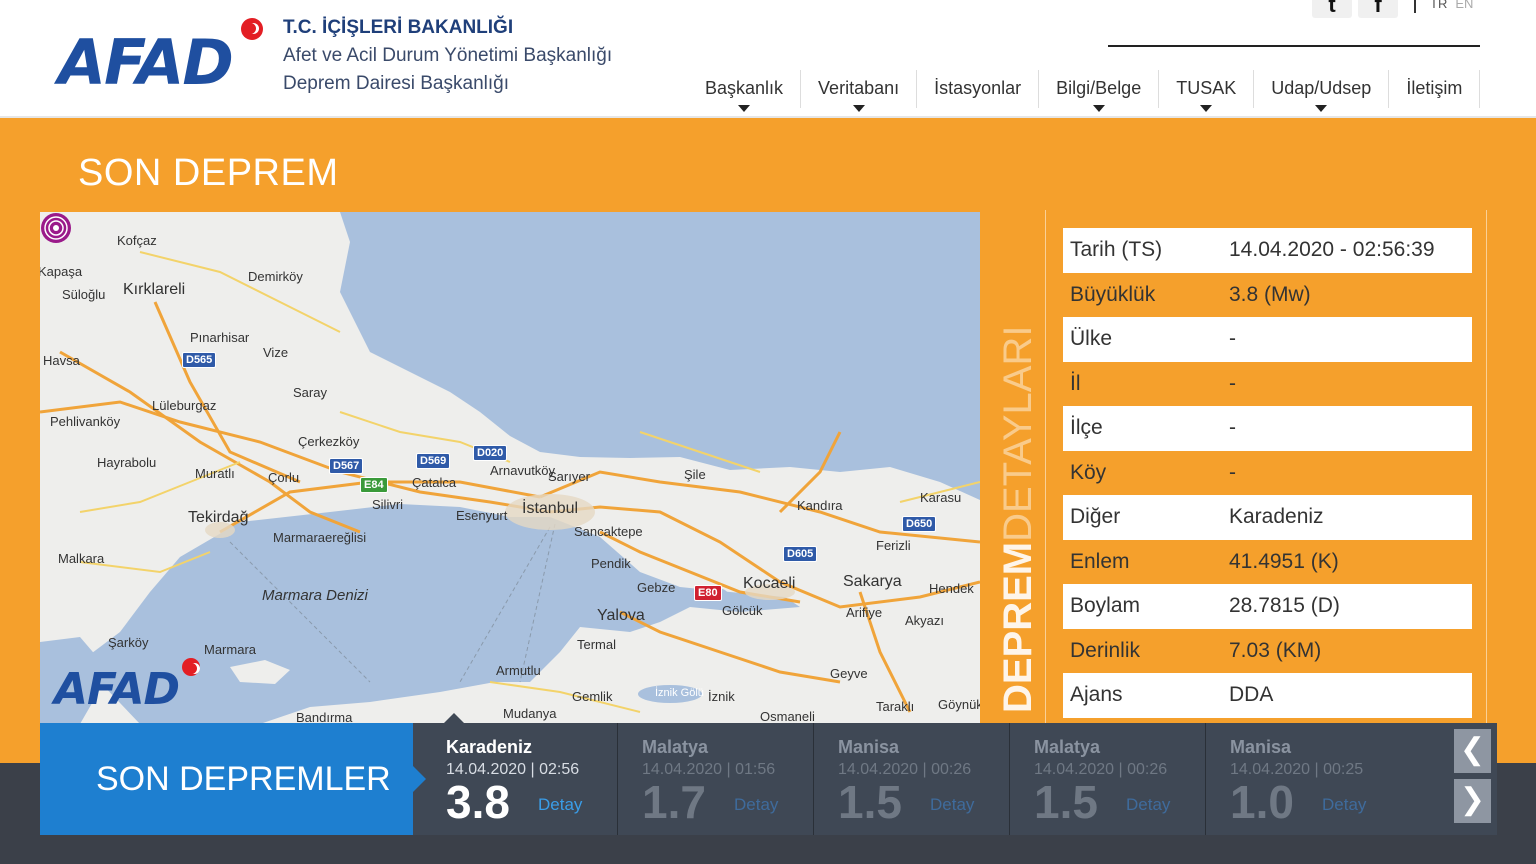 This screenshot has width=1536, height=864. Describe the element at coordinates (396, 83) in the screenshot. I see `ministry-line-3: Deprem Dairesi Başkanlığı` at that location.